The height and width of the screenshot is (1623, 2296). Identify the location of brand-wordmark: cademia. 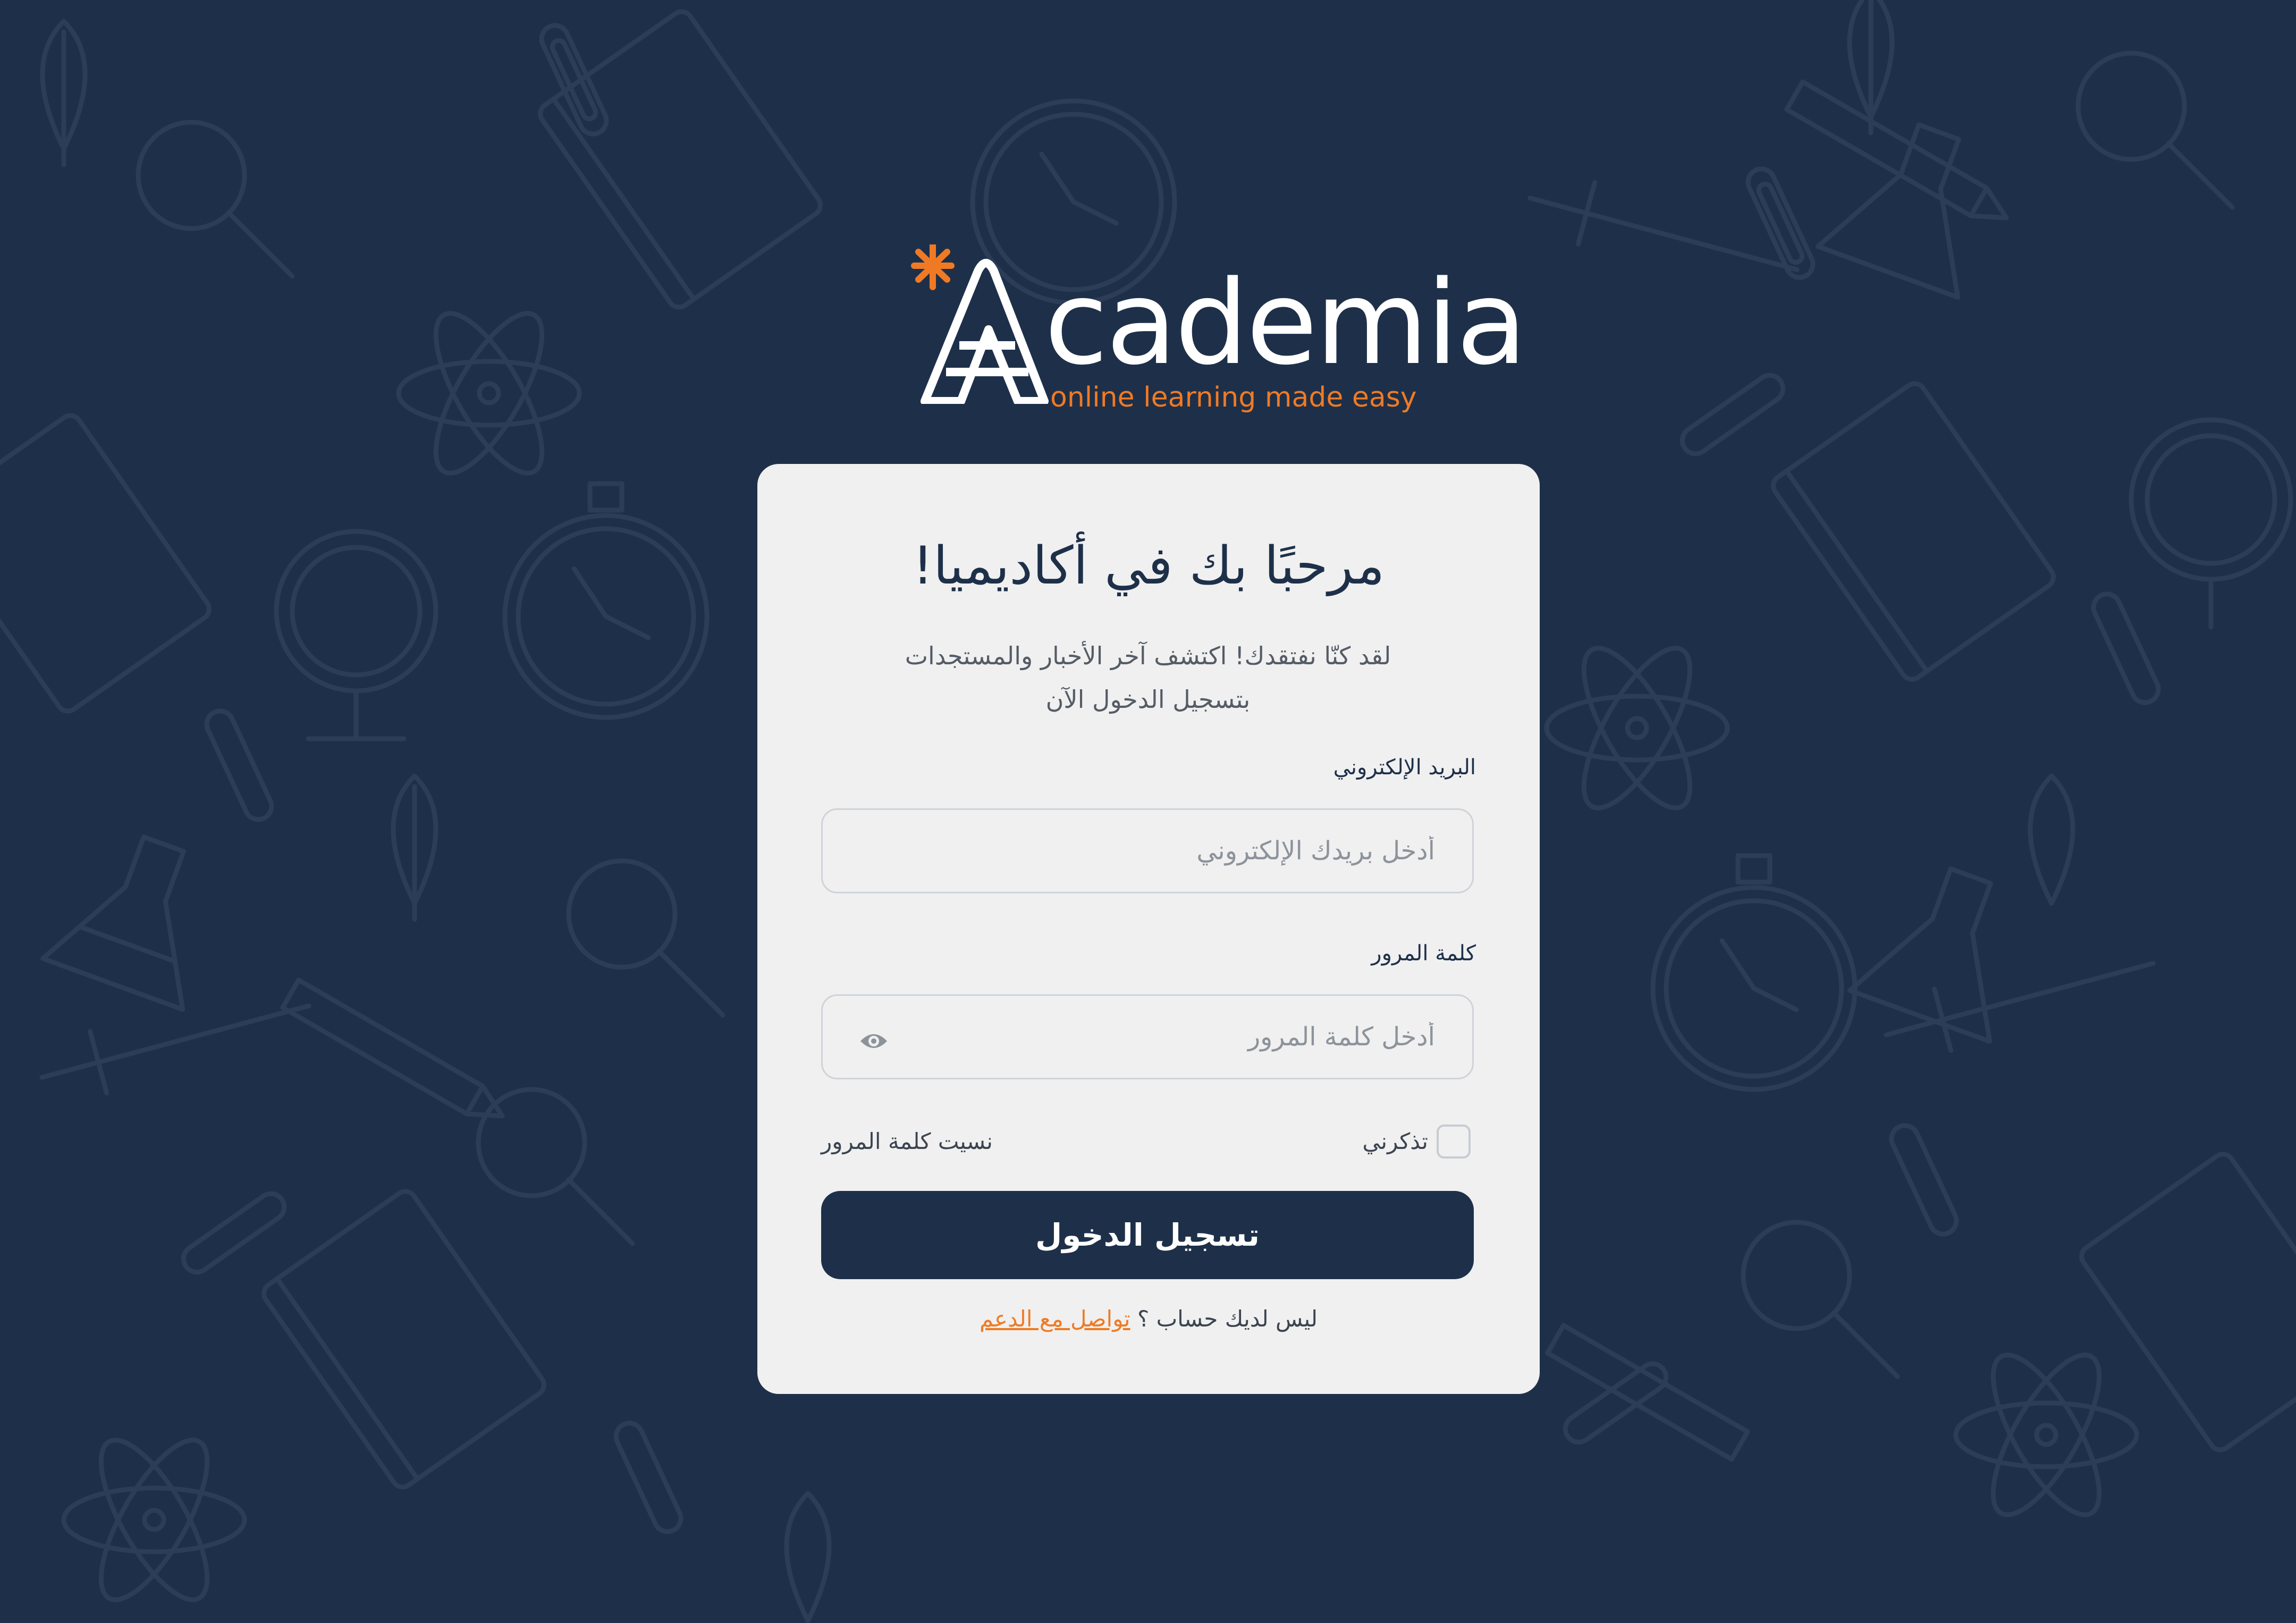
(1285, 323).